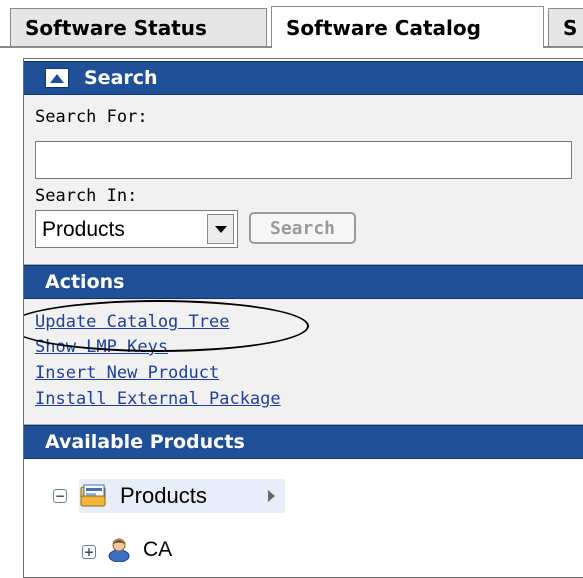 This screenshot has width=583, height=578. What do you see at coordinates (136, 229) in the screenshot?
I see `search-in-select: Products` at bounding box center [136, 229].